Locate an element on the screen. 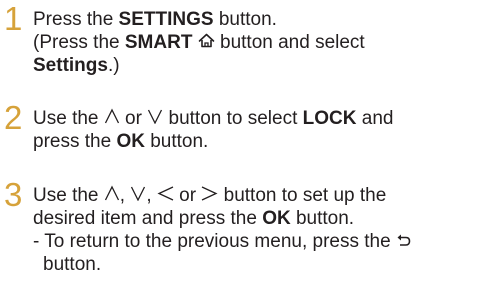 This screenshot has width=493, height=298. step-1-line-3: Settings.) is located at coordinates (76, 65).